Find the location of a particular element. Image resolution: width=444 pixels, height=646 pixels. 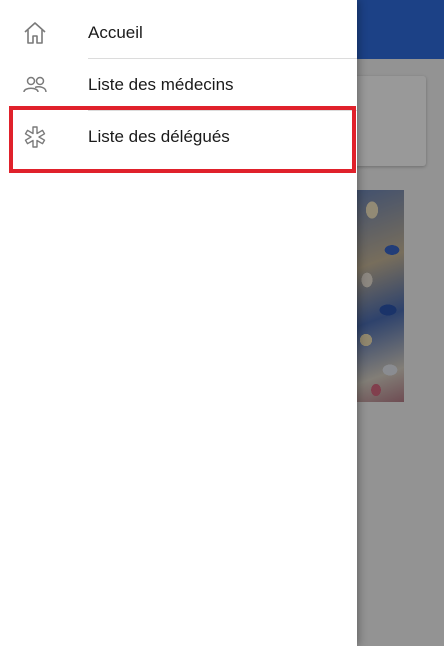

menu-item-accueil: Accueil is located at coordinates (178, 33).